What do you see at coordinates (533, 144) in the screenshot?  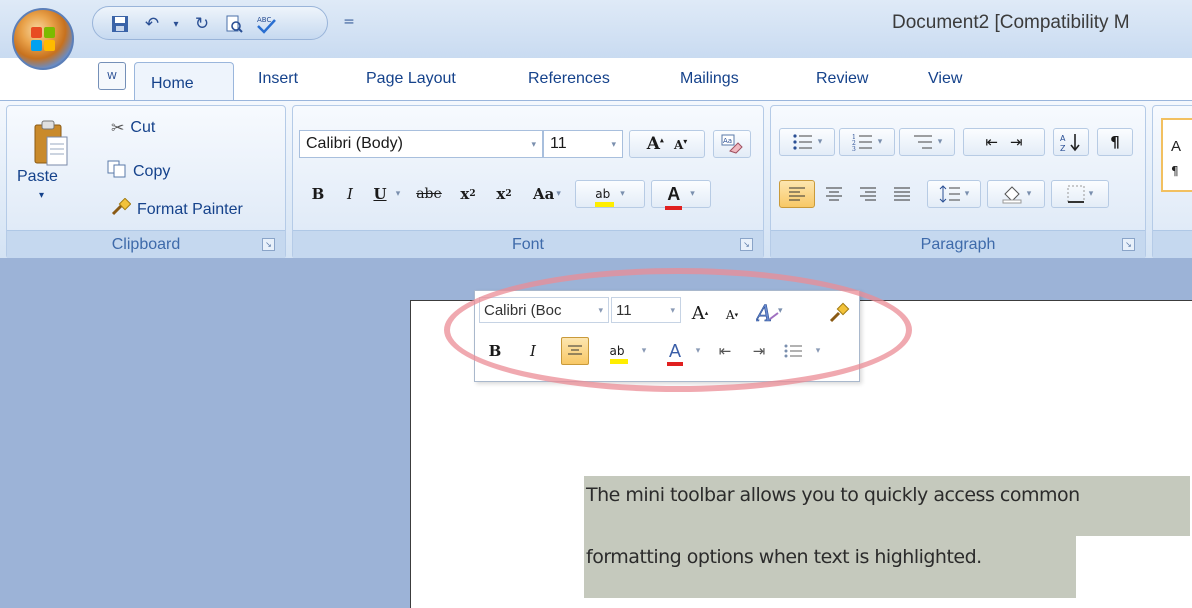 I see `font-name-dropdown-icon: ▾` at bounding box center [533, 144].